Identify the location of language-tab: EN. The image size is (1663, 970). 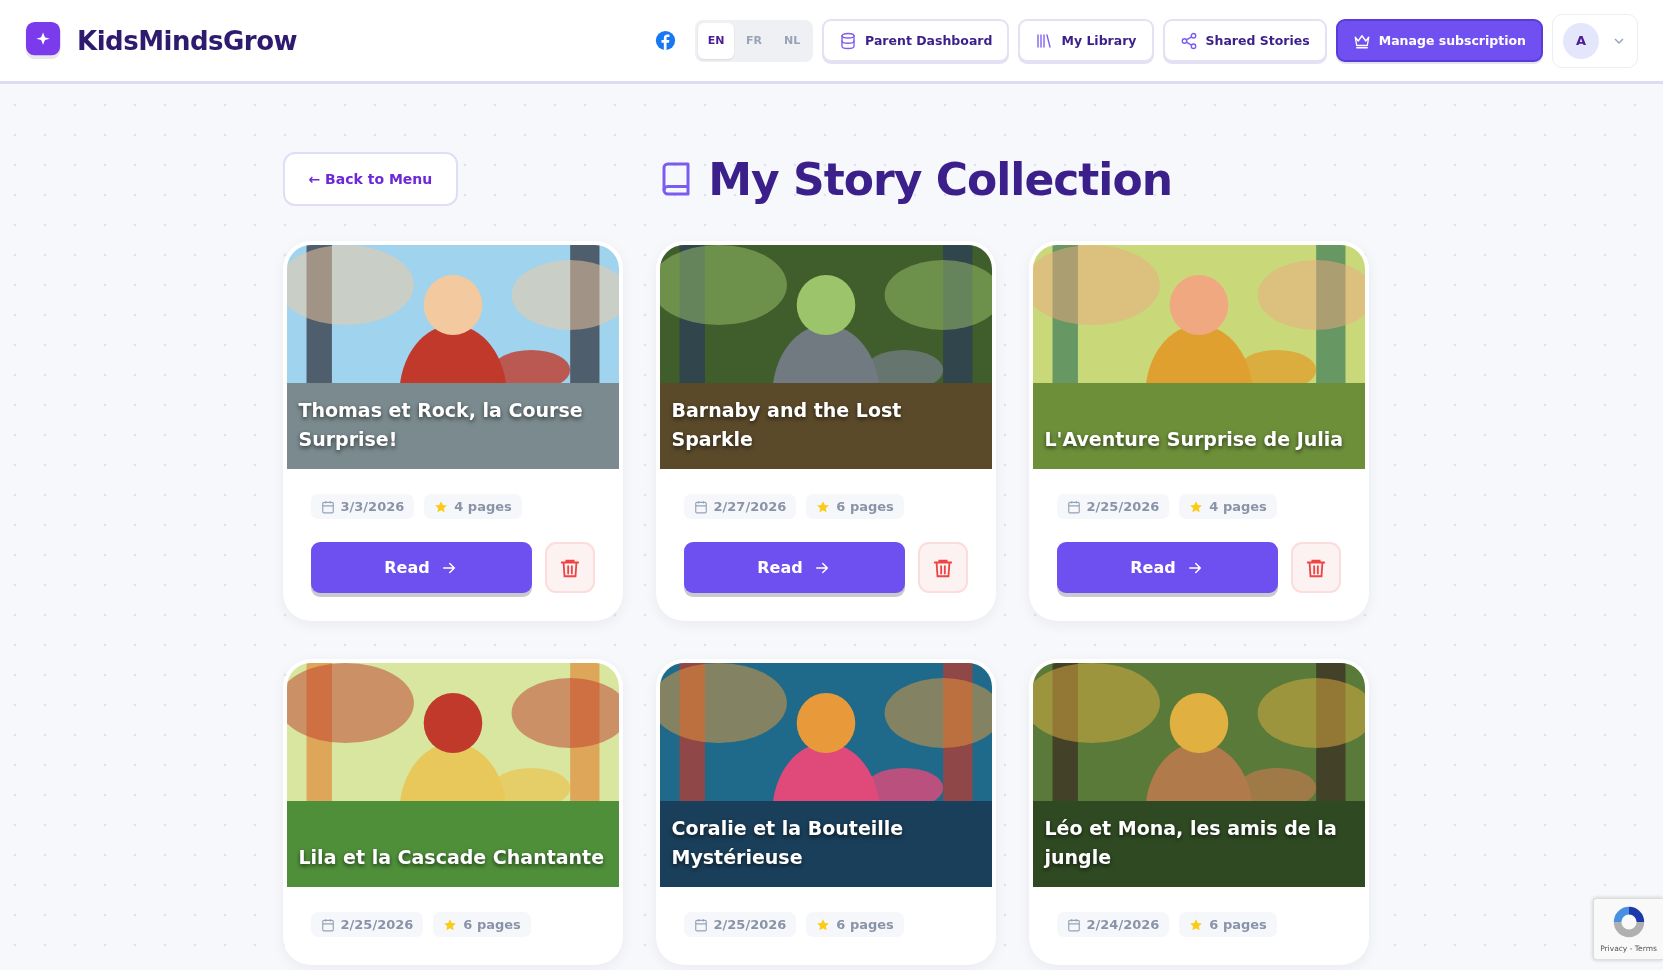
(716, 40).